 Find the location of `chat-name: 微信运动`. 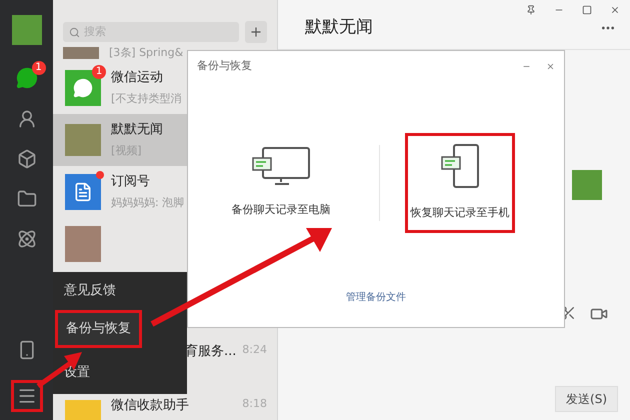

chat-name: 微信运动 is located at coordinates (137, 78).